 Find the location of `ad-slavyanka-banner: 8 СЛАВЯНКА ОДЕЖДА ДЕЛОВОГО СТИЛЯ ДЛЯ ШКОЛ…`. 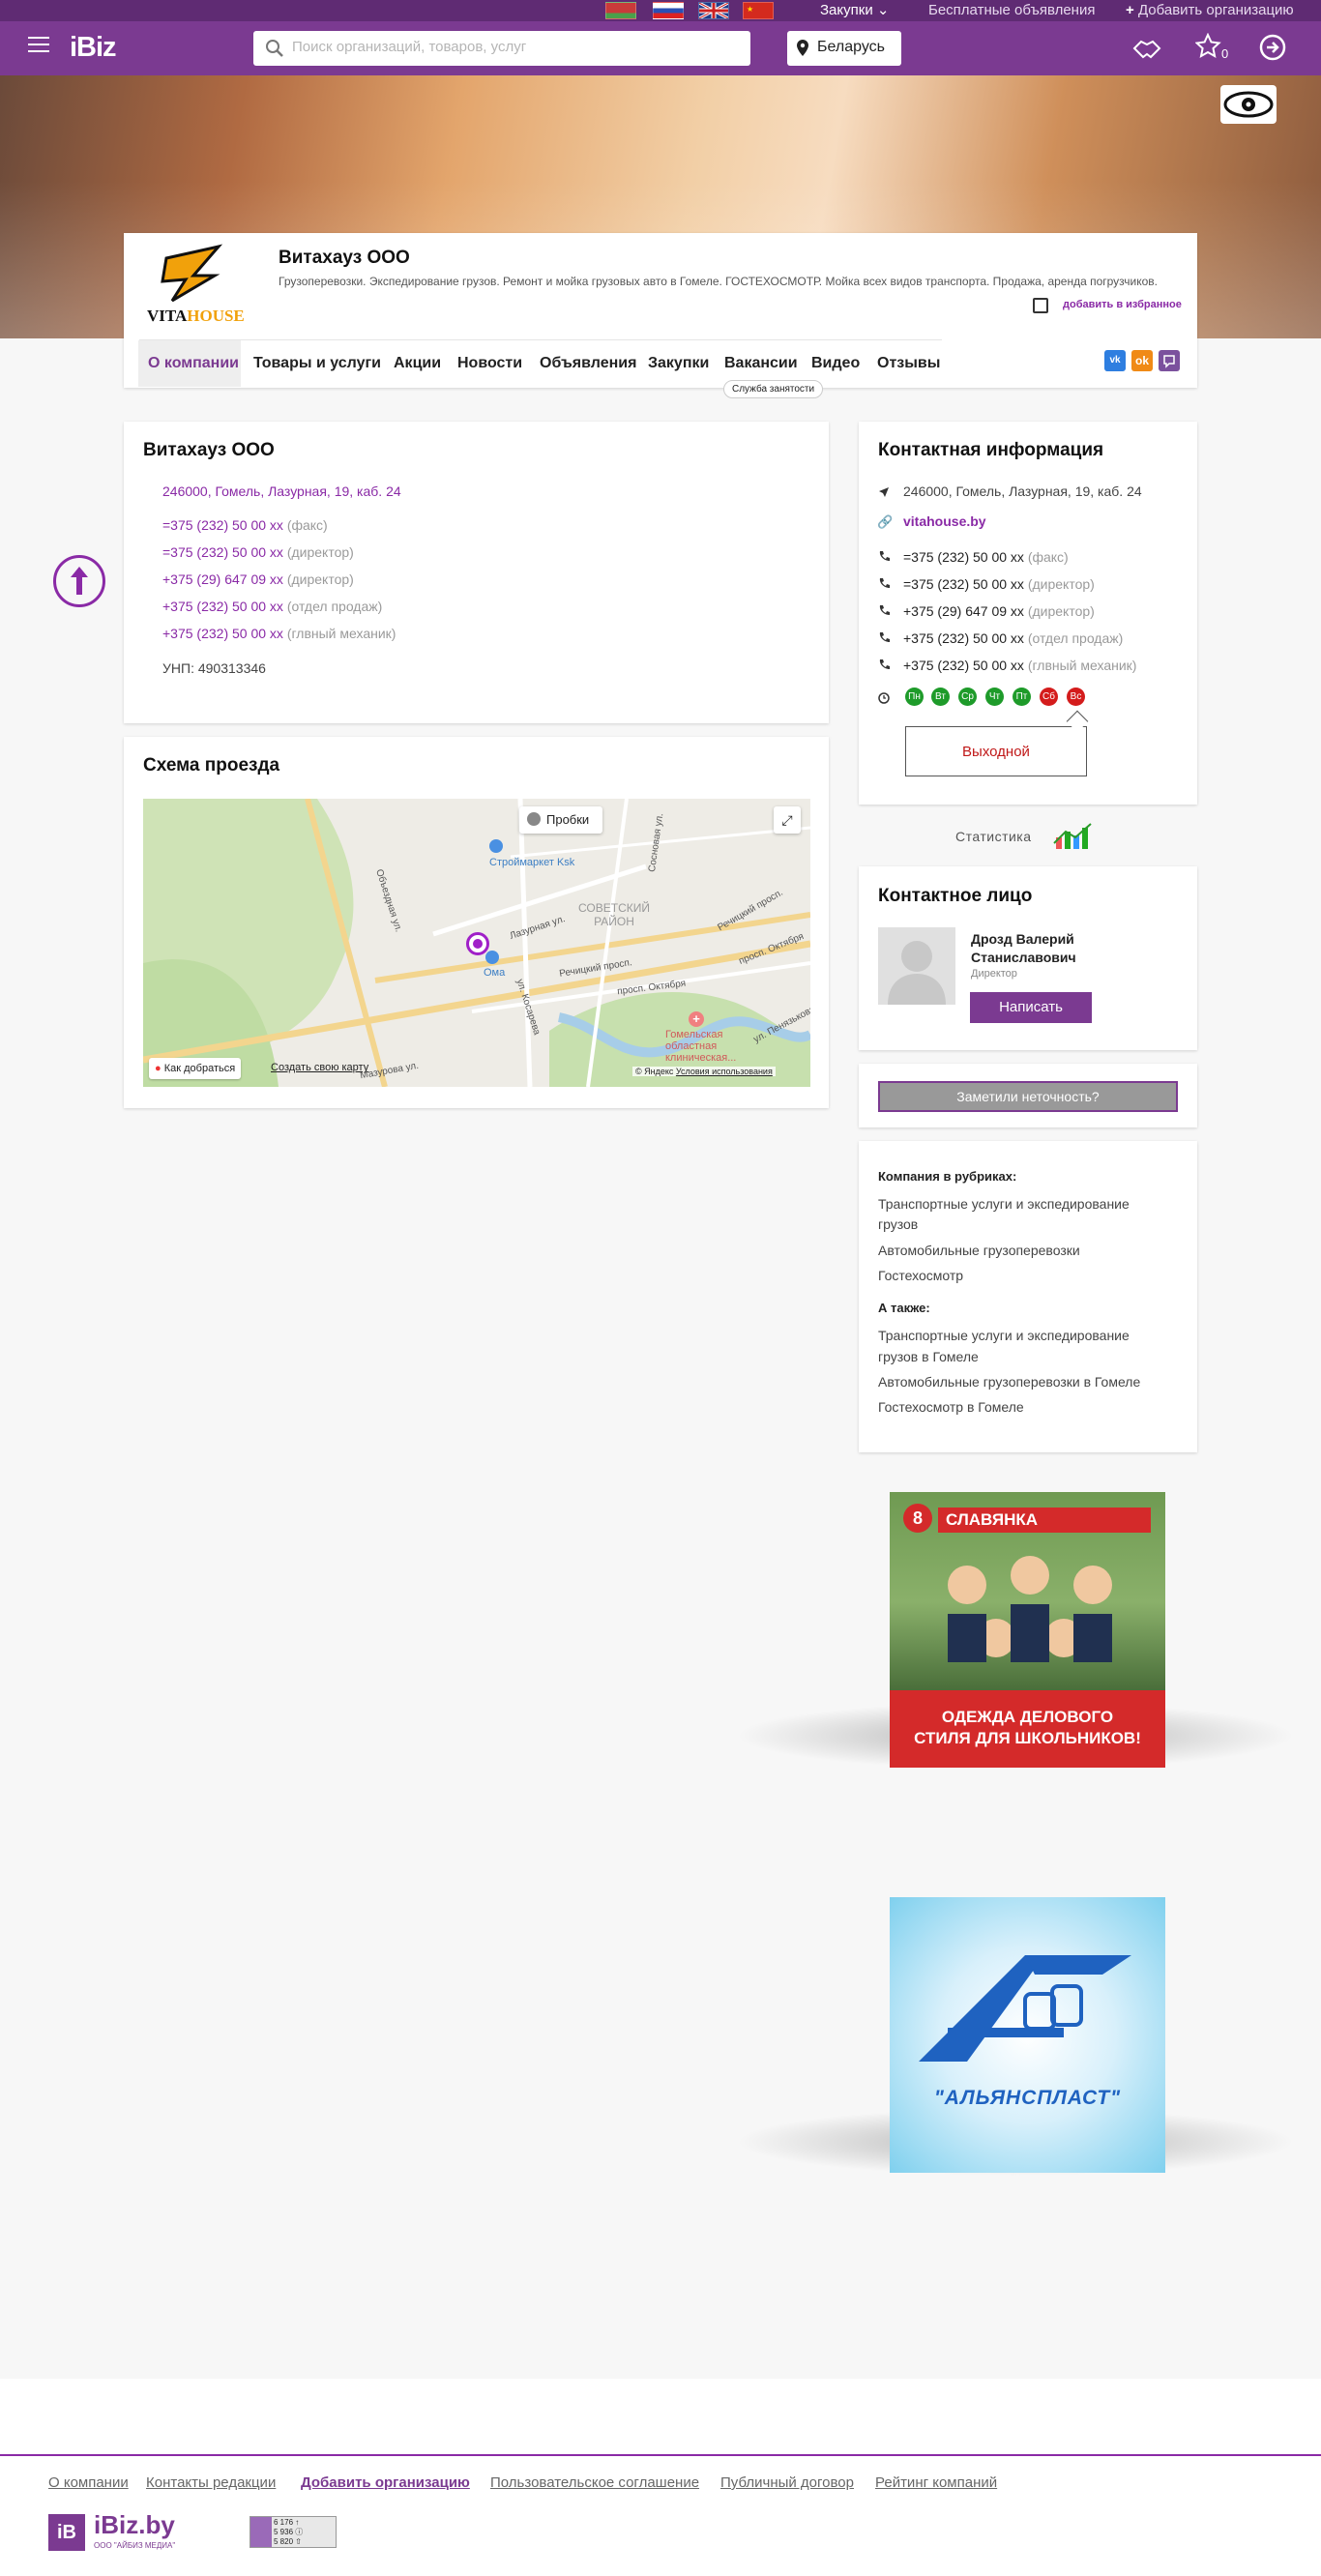

ad-slavyanka-banner: 8 СЛАВЯНКА ОДЕЖДА ДЕЛОВОГО СТИЛЯ ДЛЯ ШКОЛ… is located at coordinates (1028, 1630).